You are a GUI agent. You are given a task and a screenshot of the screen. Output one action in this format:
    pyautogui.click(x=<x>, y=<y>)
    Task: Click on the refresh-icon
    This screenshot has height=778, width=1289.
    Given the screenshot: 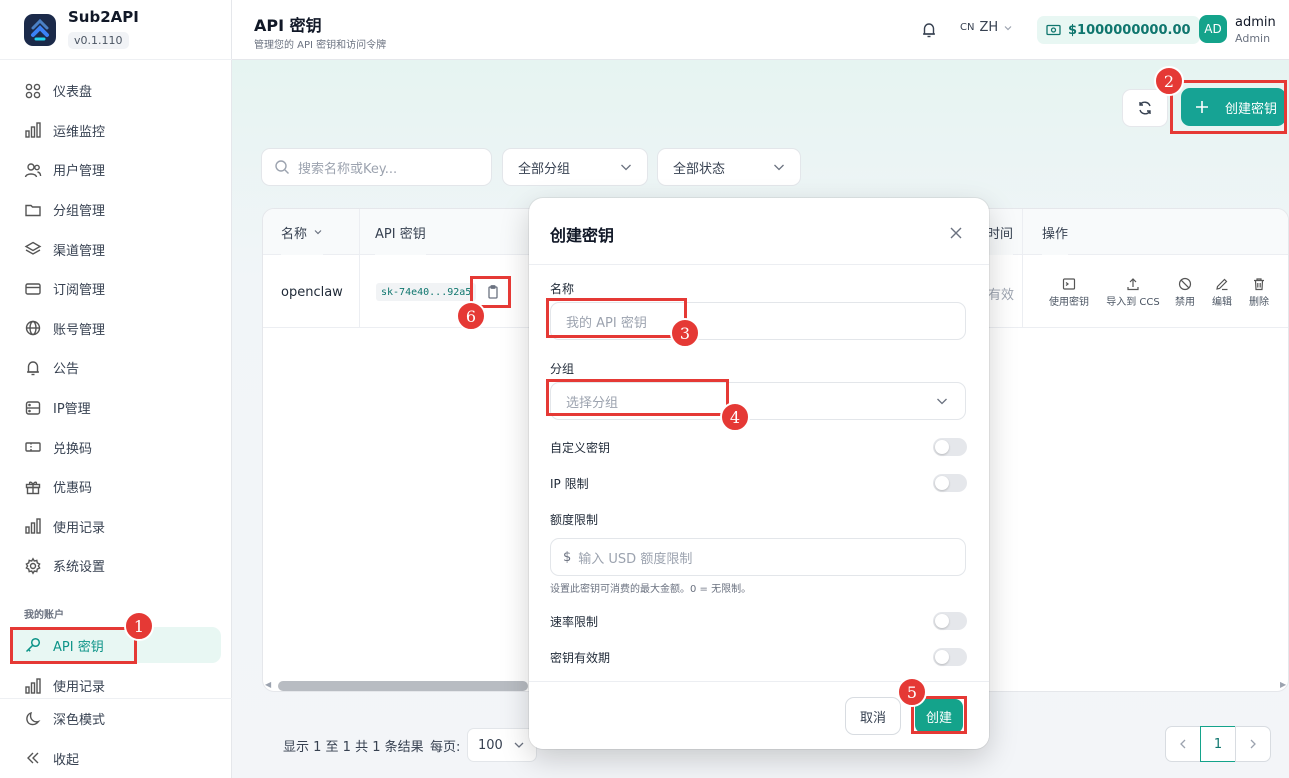 What is the action you would take?
    pyautogui.click(x=1145, y=108)
    